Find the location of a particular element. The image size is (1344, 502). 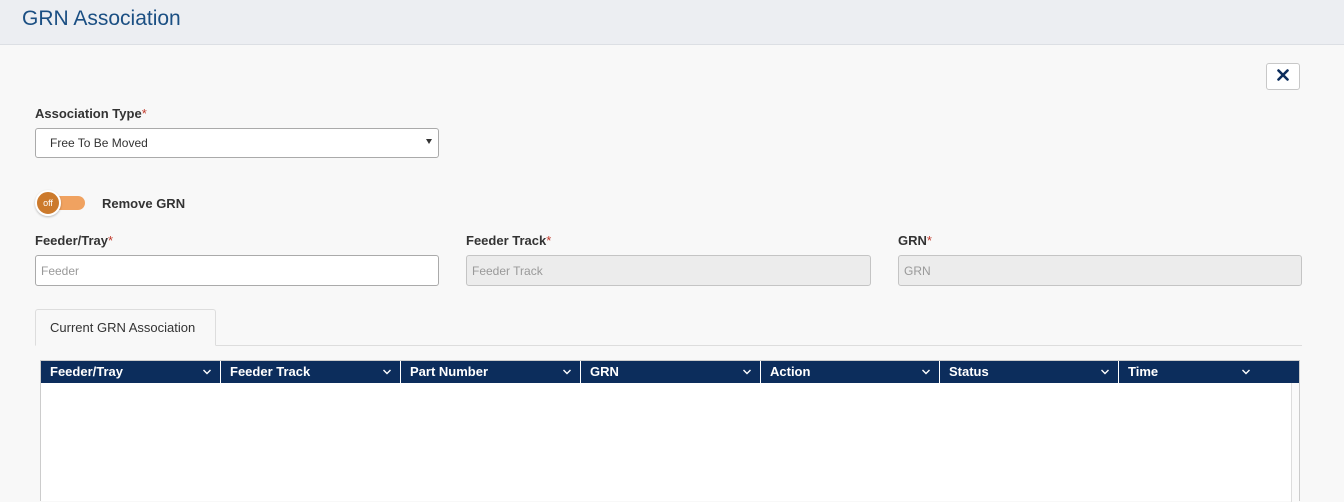

association-type-value: Free To Be Moved is located at coordinates (99, 143).